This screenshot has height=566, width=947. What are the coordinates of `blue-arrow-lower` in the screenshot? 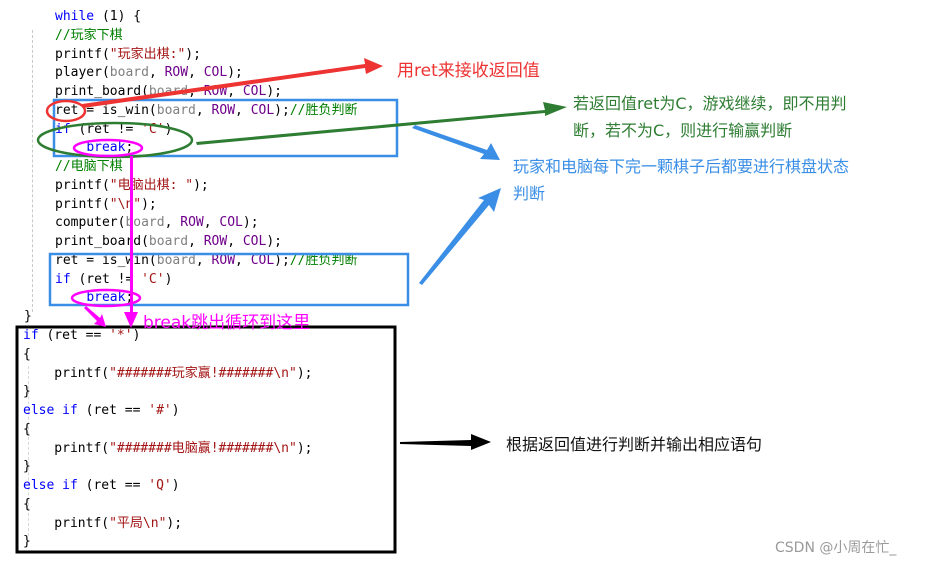 It's located at (460, 236).